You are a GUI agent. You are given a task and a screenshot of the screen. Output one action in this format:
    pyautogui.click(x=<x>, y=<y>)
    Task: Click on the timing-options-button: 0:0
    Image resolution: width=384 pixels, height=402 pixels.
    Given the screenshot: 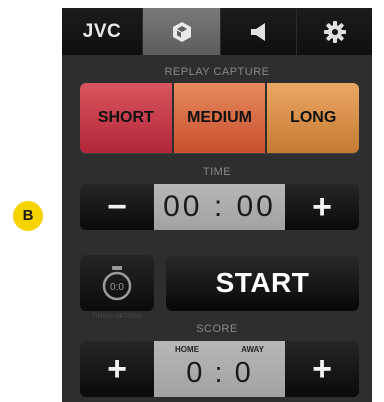 What is the action you would take?
    pyautogui.click(x=117, y=283)
    